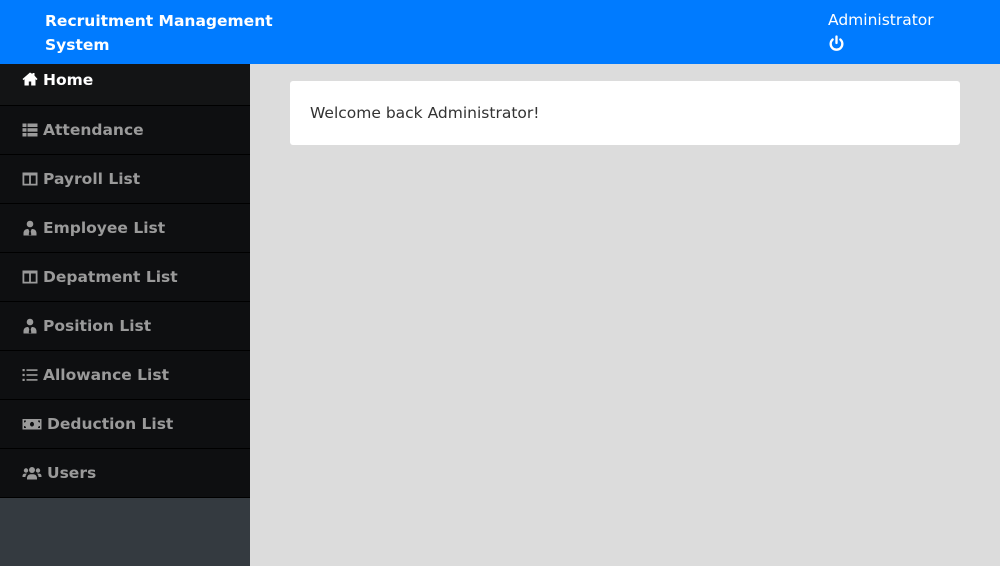  Describe the element at coordinates (29, 79) in the screenshot. I see `home-icon` at that location.